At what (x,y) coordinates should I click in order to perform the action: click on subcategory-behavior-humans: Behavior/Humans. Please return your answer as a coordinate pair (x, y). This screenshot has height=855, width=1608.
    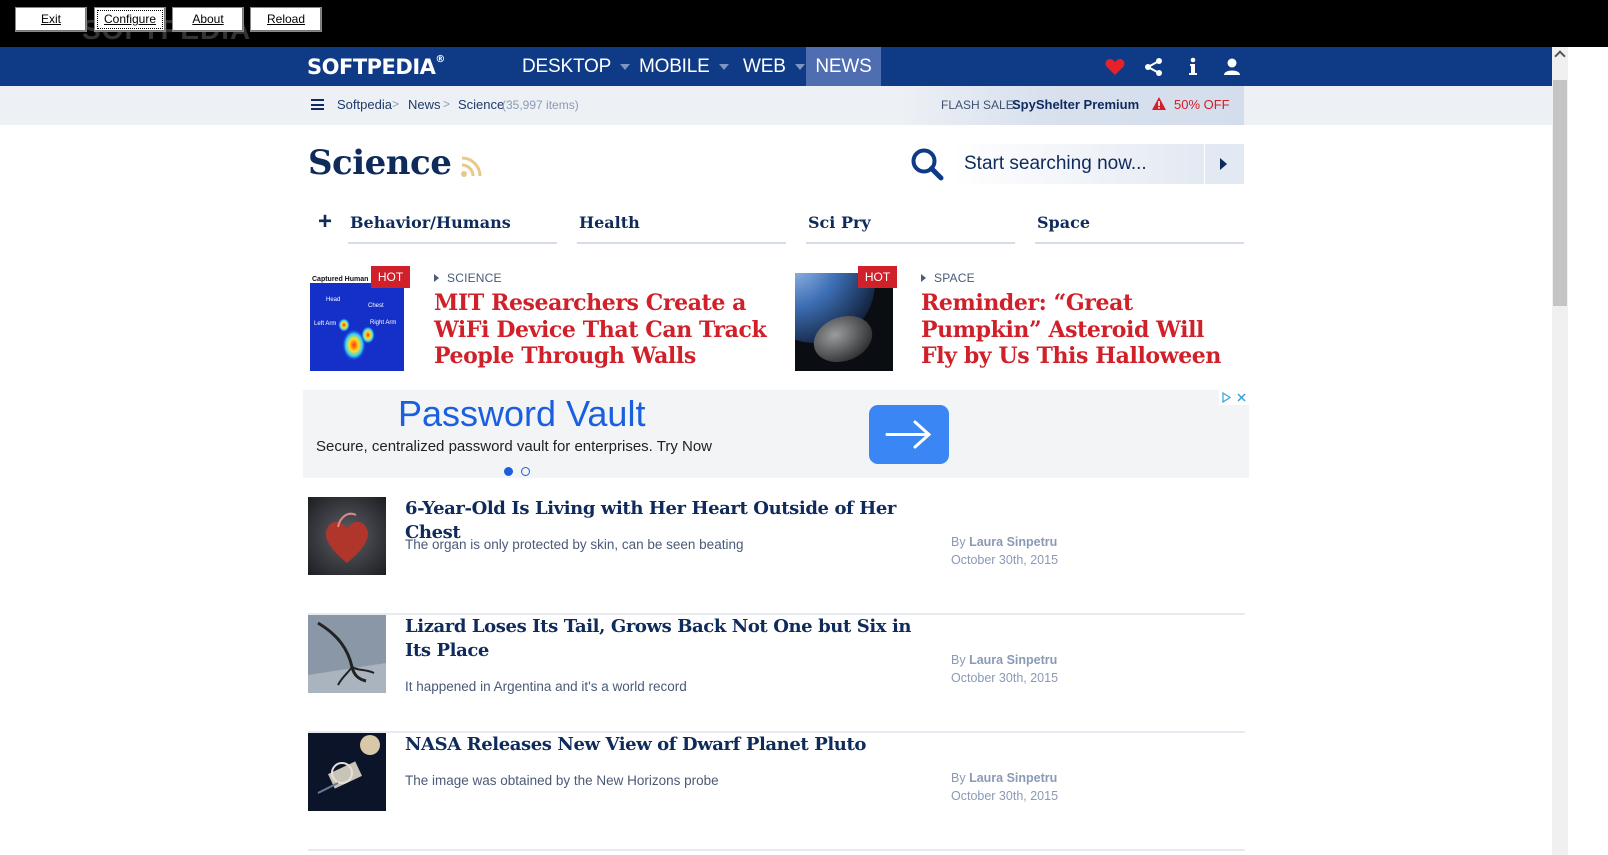
    Looking at the image, I should click on (452, 223).